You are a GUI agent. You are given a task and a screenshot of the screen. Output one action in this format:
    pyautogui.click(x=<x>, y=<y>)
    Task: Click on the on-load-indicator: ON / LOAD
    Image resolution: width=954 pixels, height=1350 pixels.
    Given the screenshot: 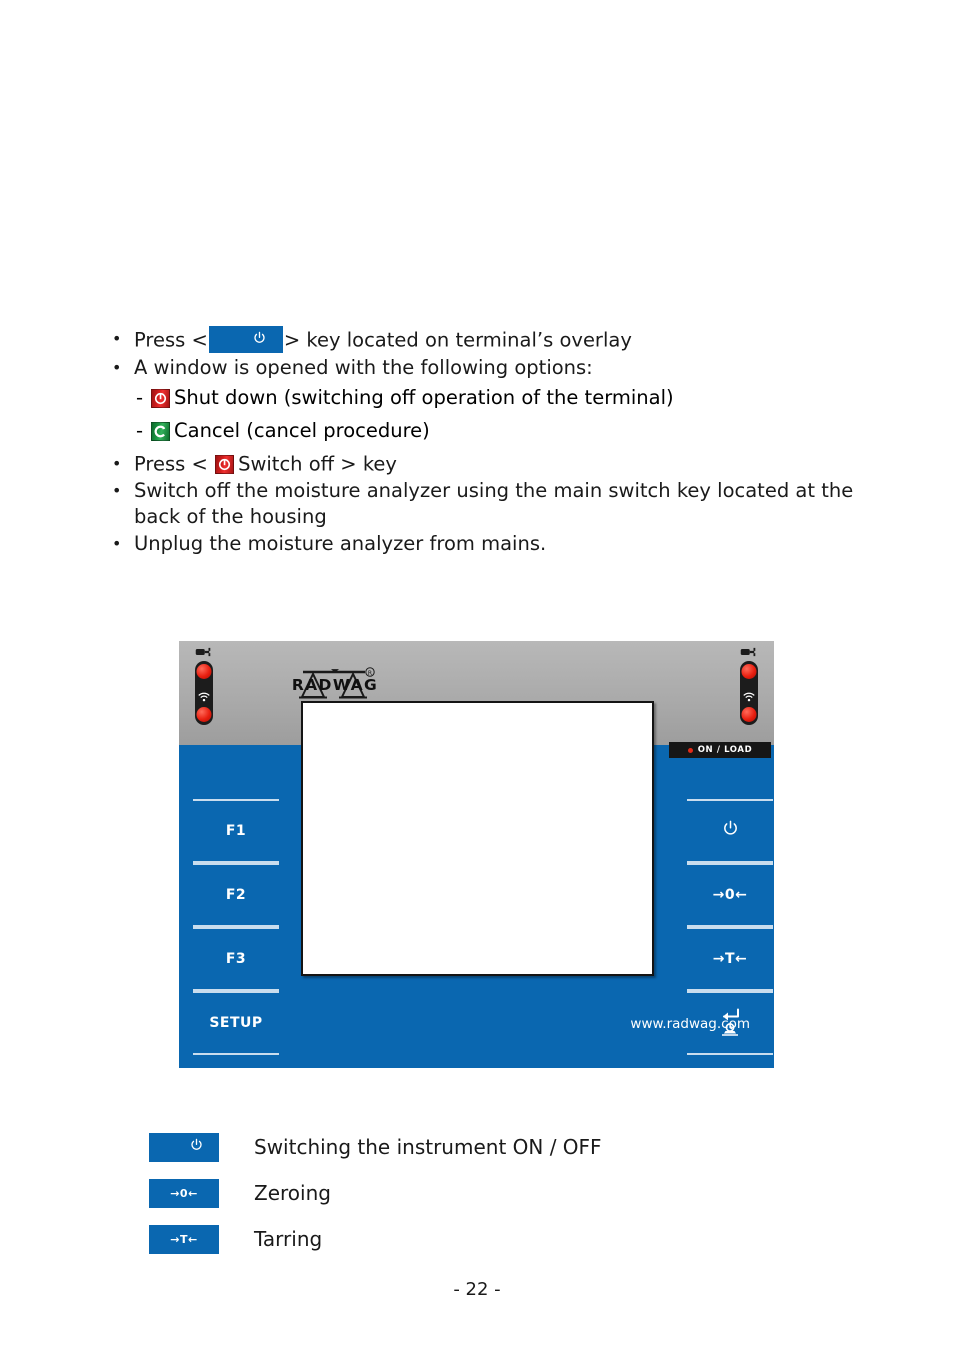 What is the action you would take?
    pyautogui.click(x=720, y=750)
    